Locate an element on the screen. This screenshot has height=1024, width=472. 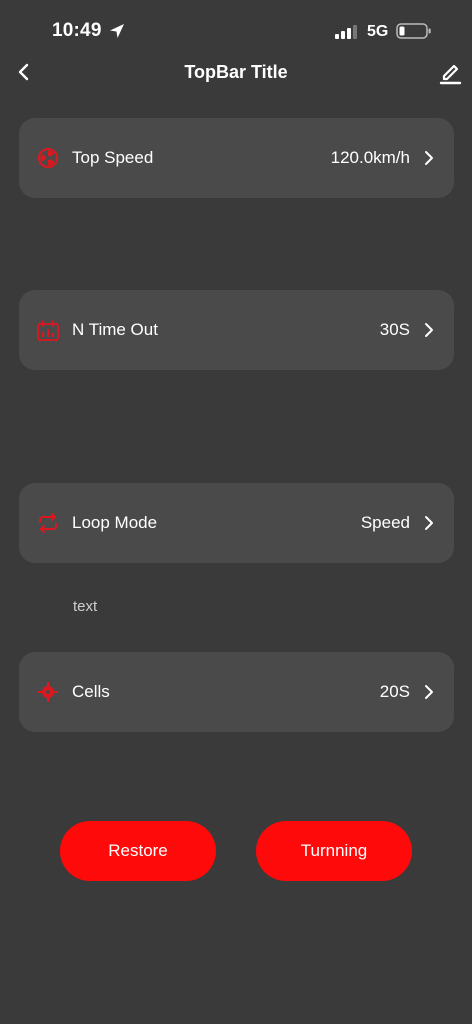
crosshair-icon is located at coordinates (48, 692).